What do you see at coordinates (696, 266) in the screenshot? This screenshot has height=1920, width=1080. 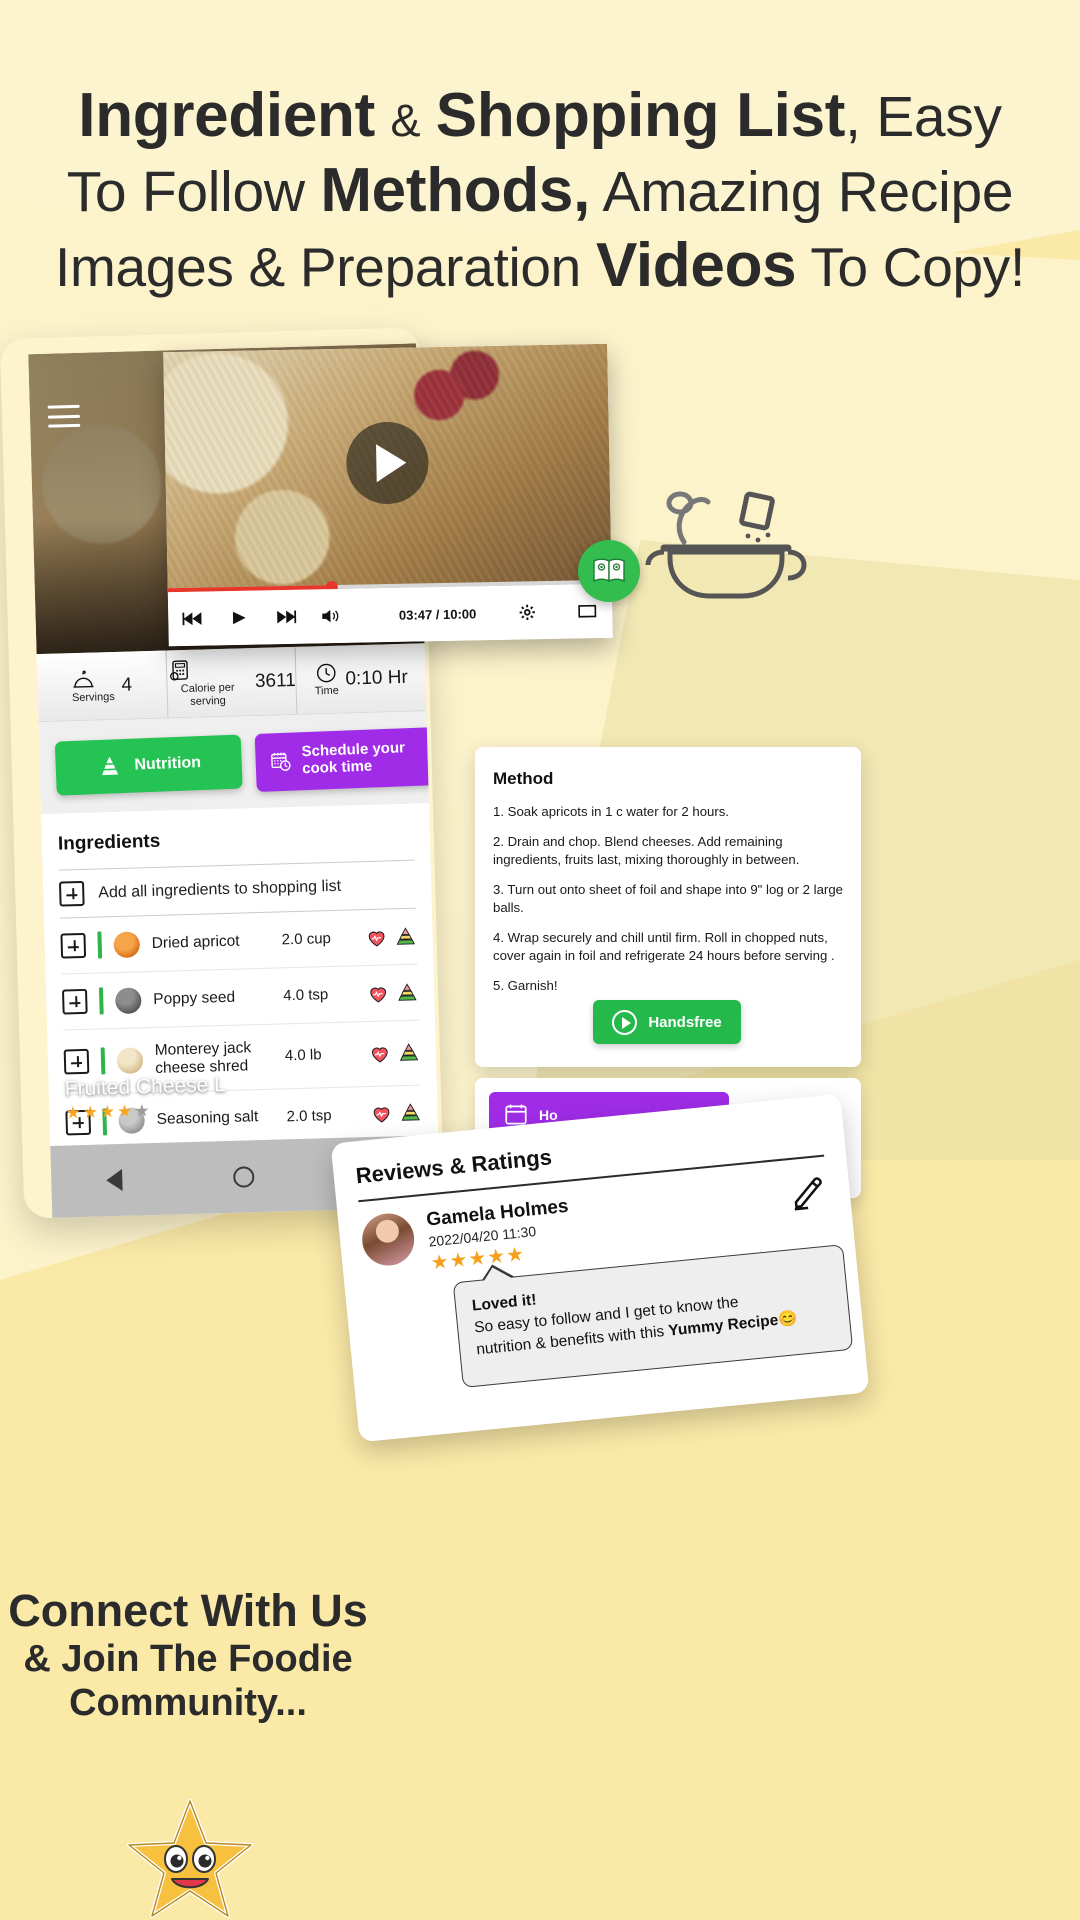 I see `headline-videos: Videos` at bounding box center [696, 266].